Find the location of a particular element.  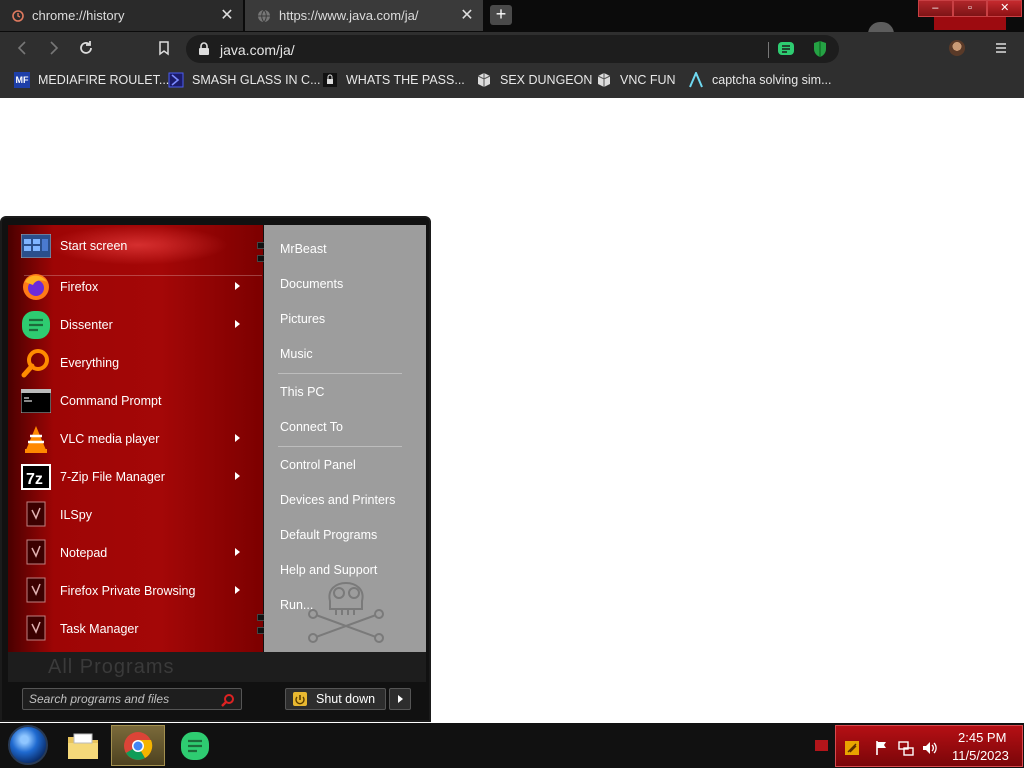

place-control-panel: Control Panel is located at coordinates (318, 465).